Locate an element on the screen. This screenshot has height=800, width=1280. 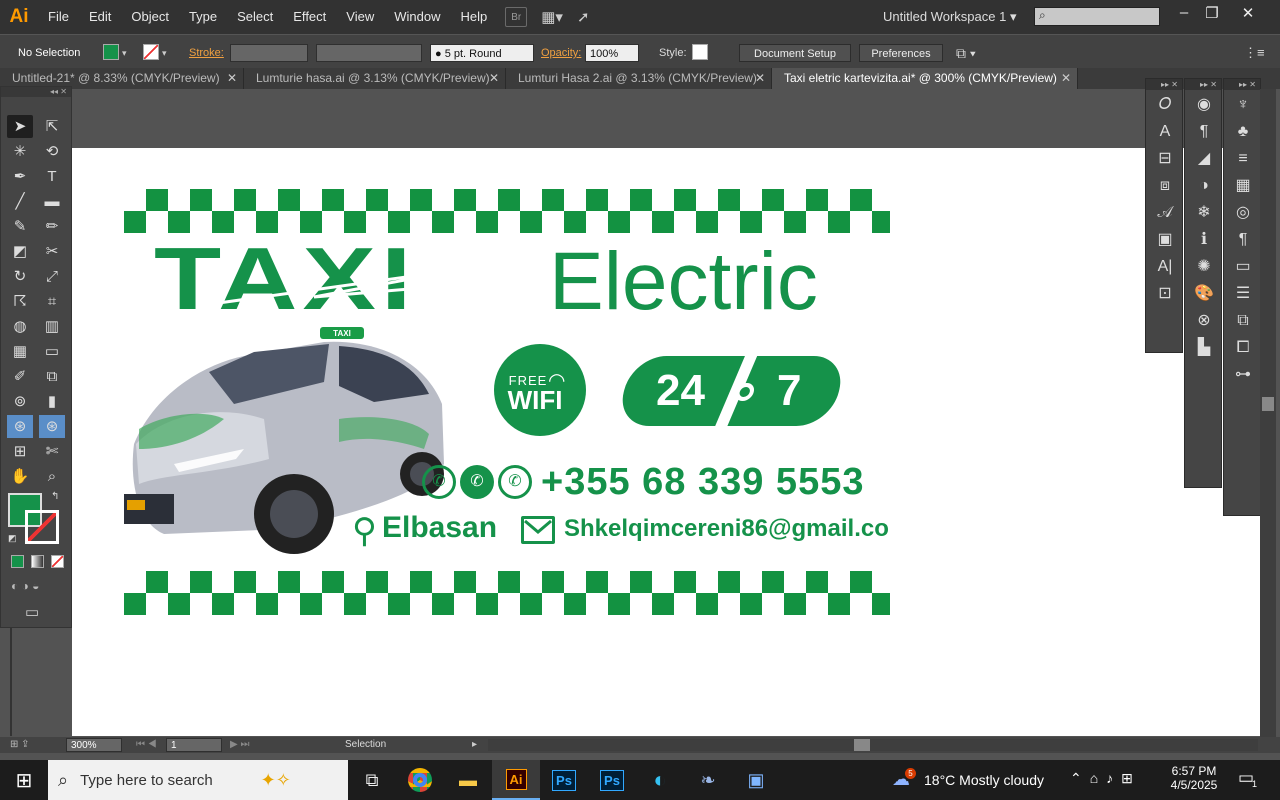
artboard-next-icons: ▶ ⏭ is located at coordinates (239, 745).